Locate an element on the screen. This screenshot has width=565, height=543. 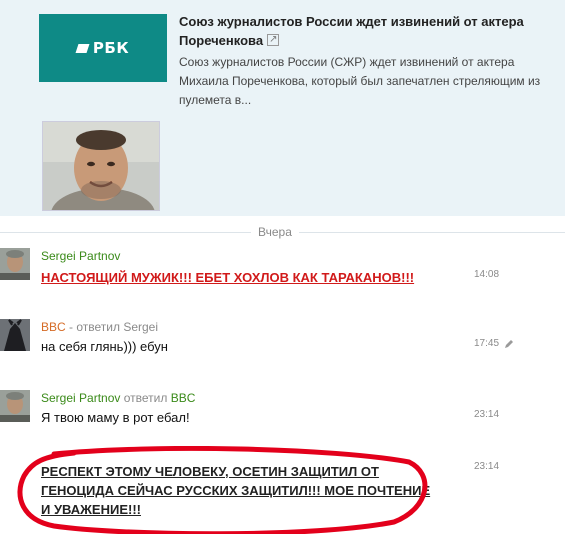
reply-to-link: Sergei is located at coordinates (140, 327).